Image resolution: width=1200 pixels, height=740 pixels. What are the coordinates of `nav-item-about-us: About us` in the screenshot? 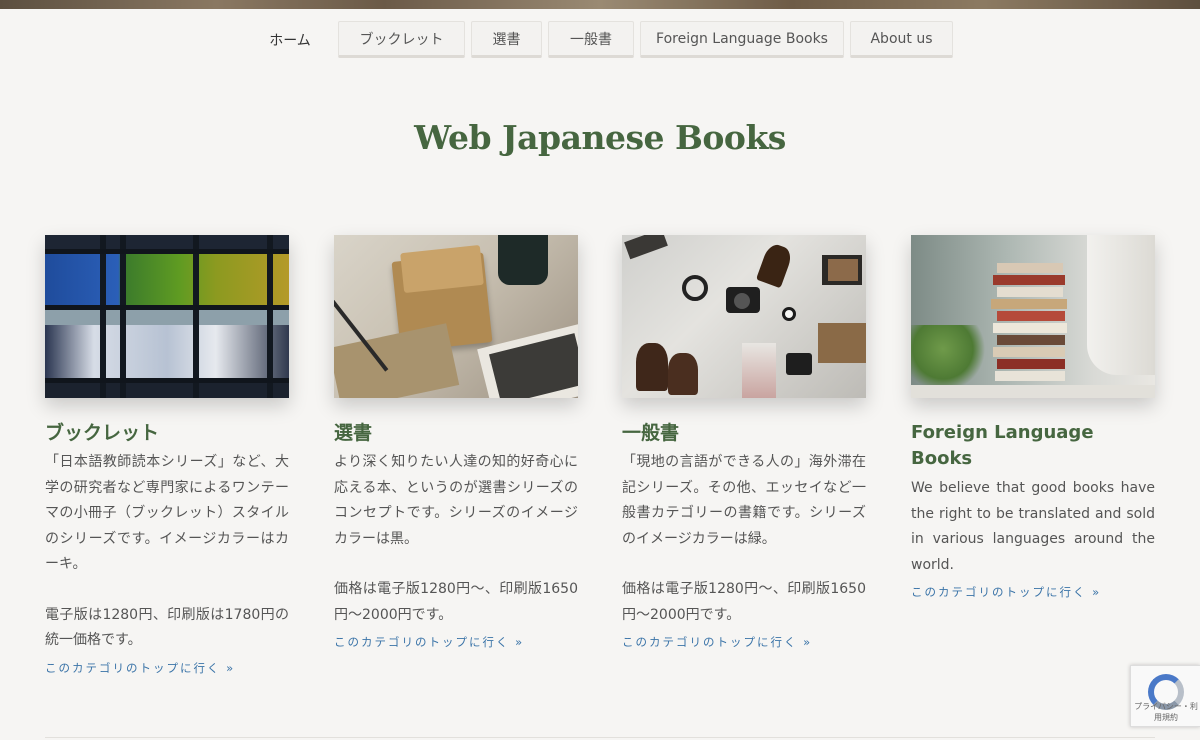 It's located at (901, 39).